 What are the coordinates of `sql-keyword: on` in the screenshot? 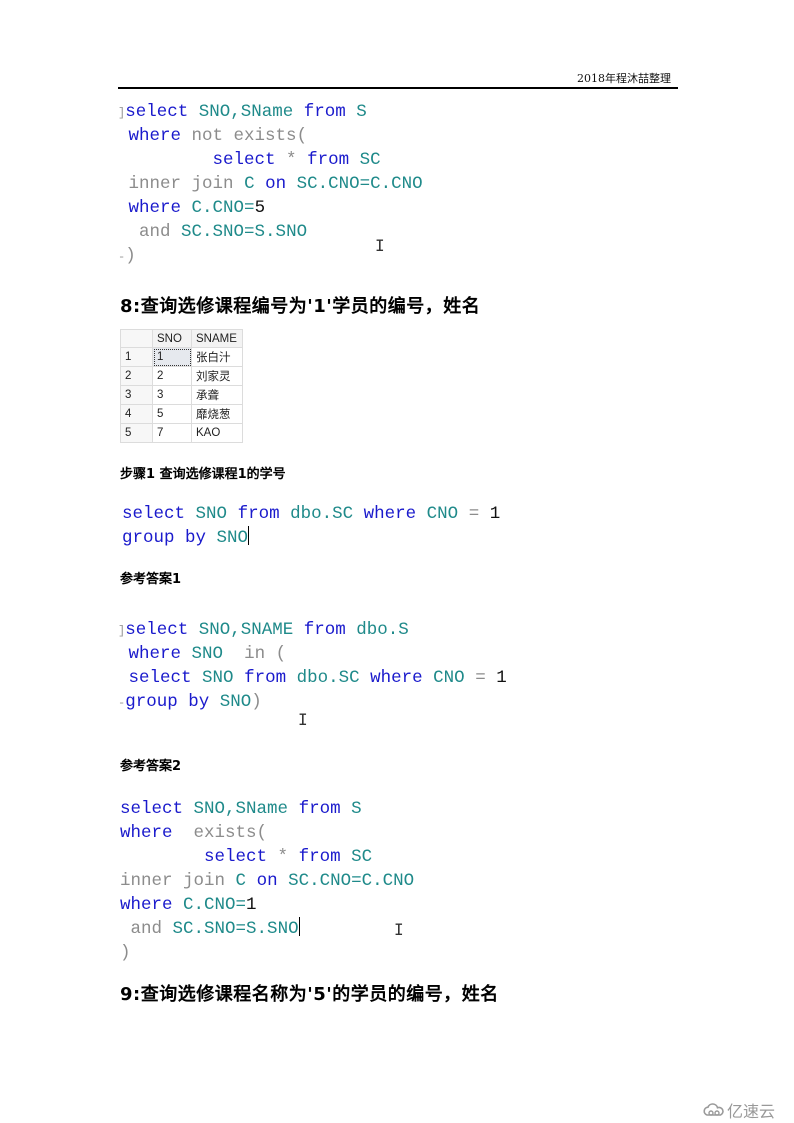 It's located at (276, 184).